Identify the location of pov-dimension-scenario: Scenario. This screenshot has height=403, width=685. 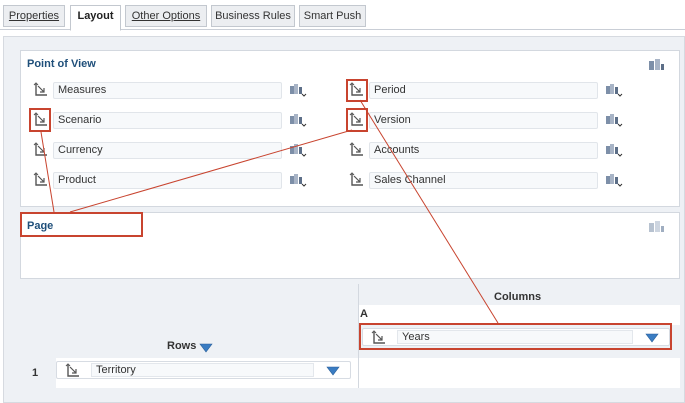
(183, 121).